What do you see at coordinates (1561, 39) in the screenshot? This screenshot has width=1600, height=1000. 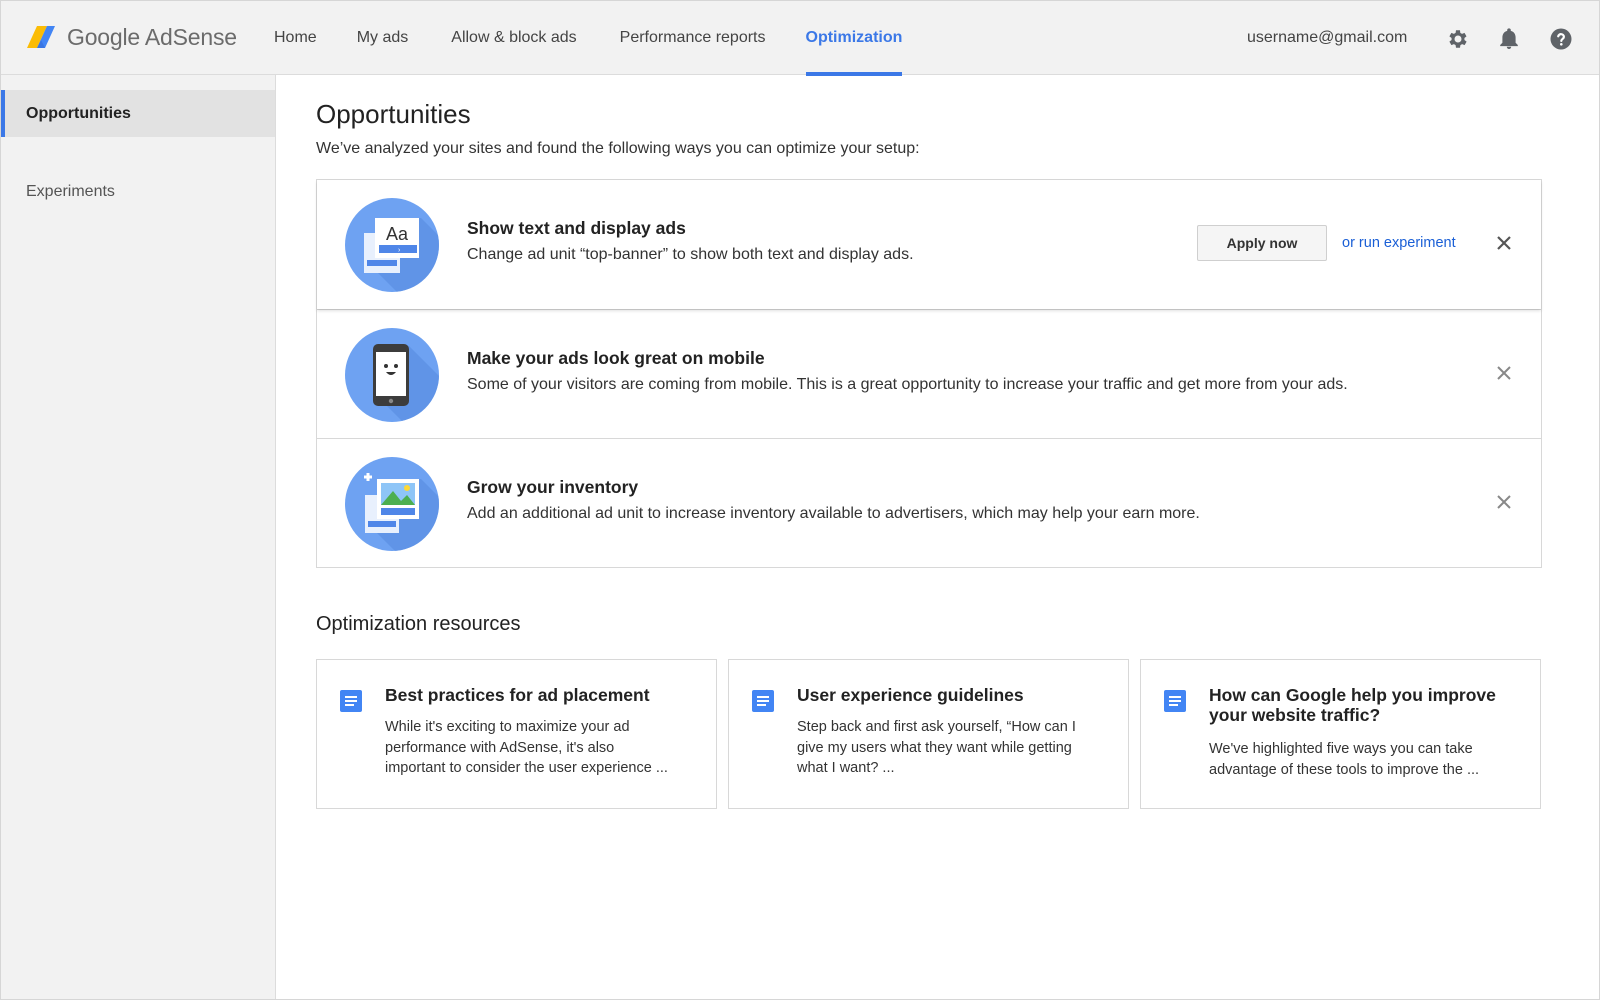 I see `help-icon` at bounding box center [1561, 39].